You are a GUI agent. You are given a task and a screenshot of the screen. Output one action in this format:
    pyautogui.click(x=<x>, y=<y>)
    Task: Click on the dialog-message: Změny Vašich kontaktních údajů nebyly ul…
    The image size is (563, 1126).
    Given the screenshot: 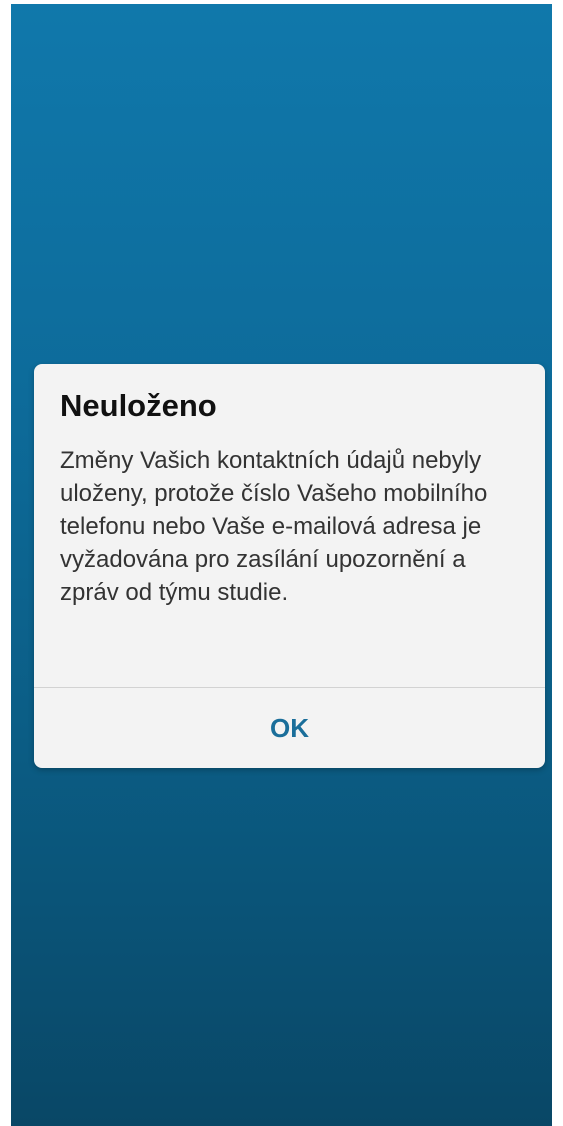 What is the action you would take?
    pyautogui.click(x=274, y=526)
    